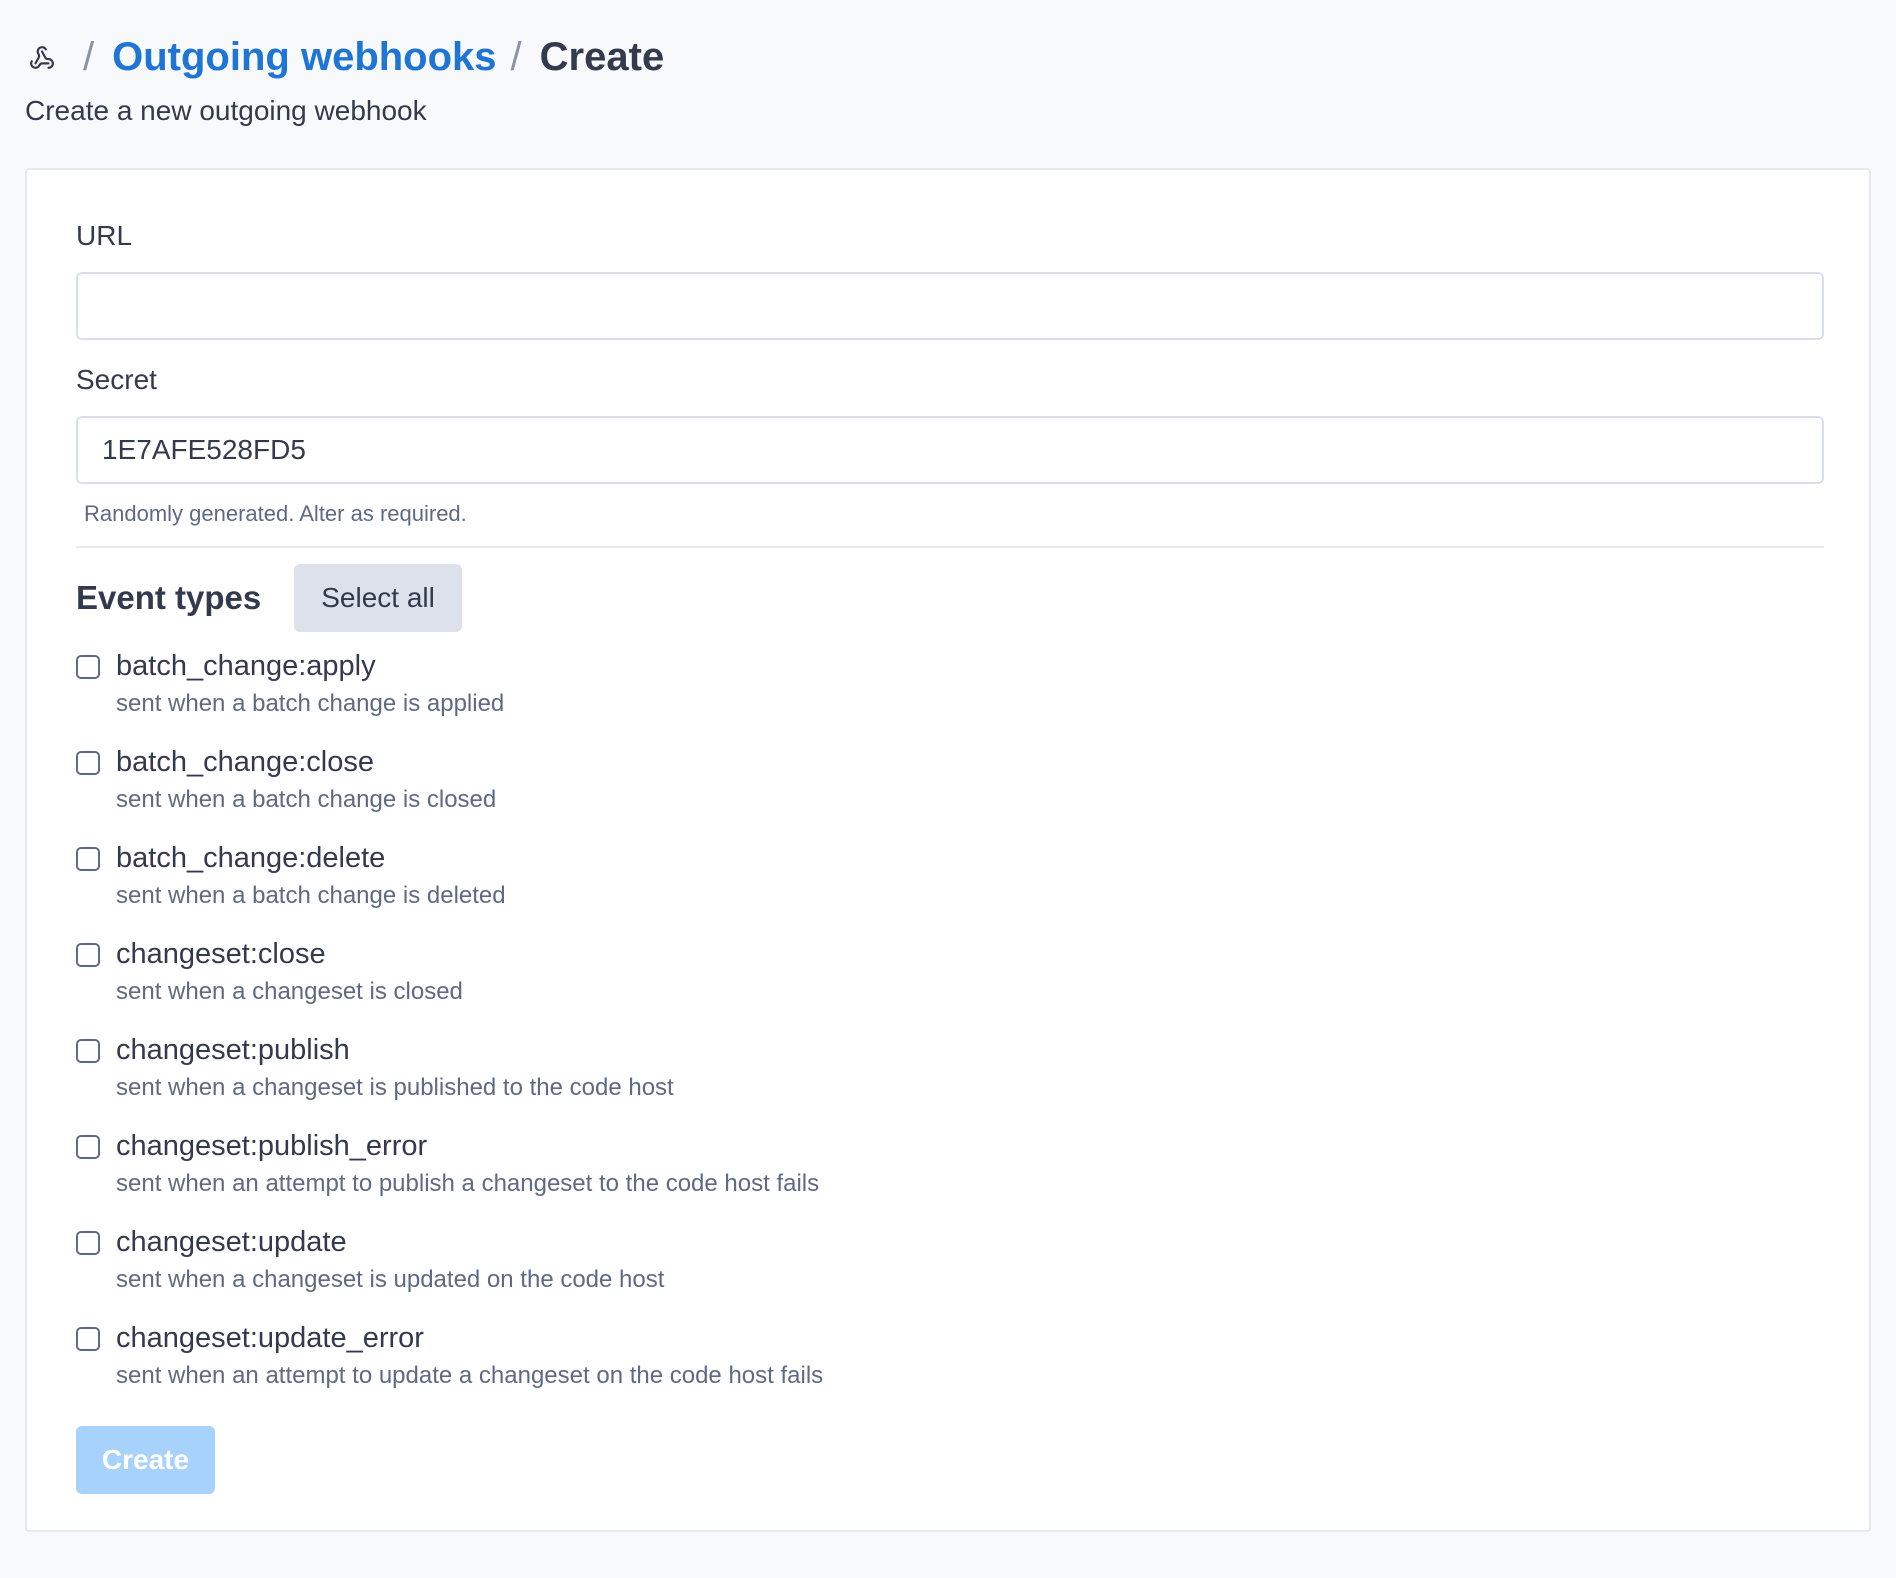  I want to click on breadcrumb-outgoing-webhooks-link: Outgoing webhooks, so click(304, 57).